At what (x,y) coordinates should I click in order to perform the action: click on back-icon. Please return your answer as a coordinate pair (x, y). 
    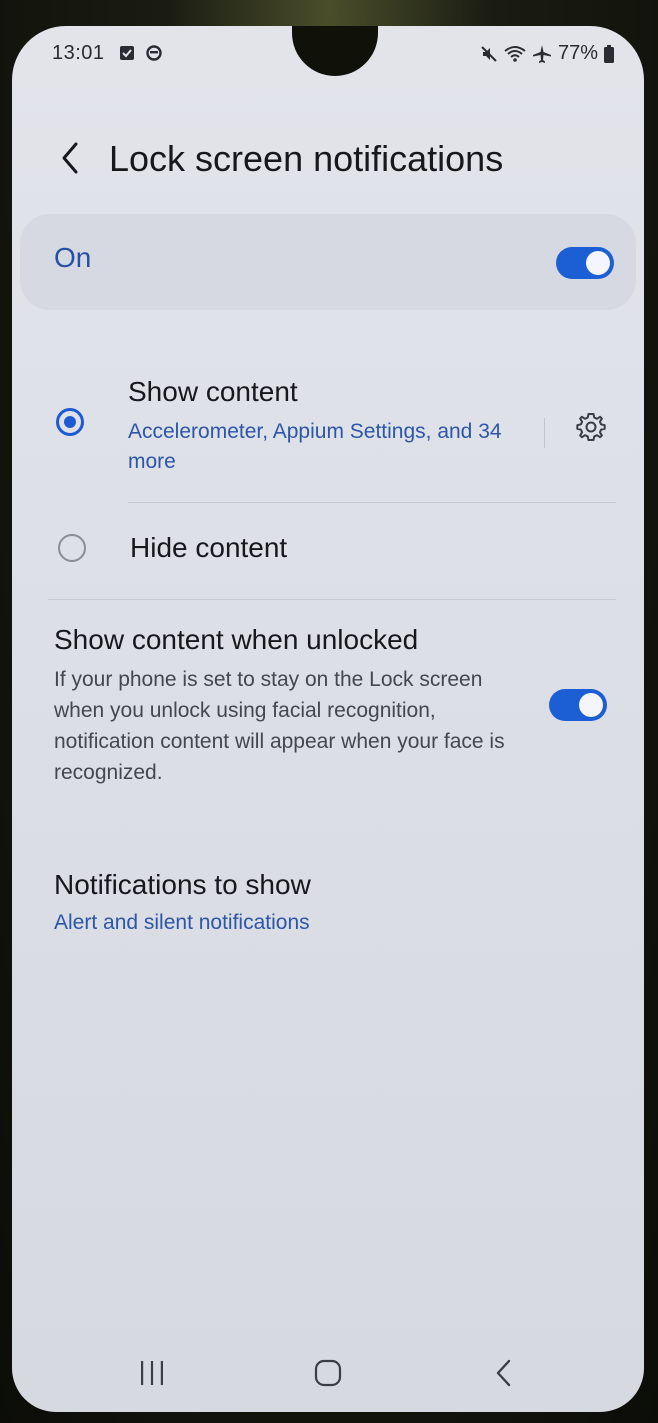
    Looking at the image, I should click on (504, 1373).